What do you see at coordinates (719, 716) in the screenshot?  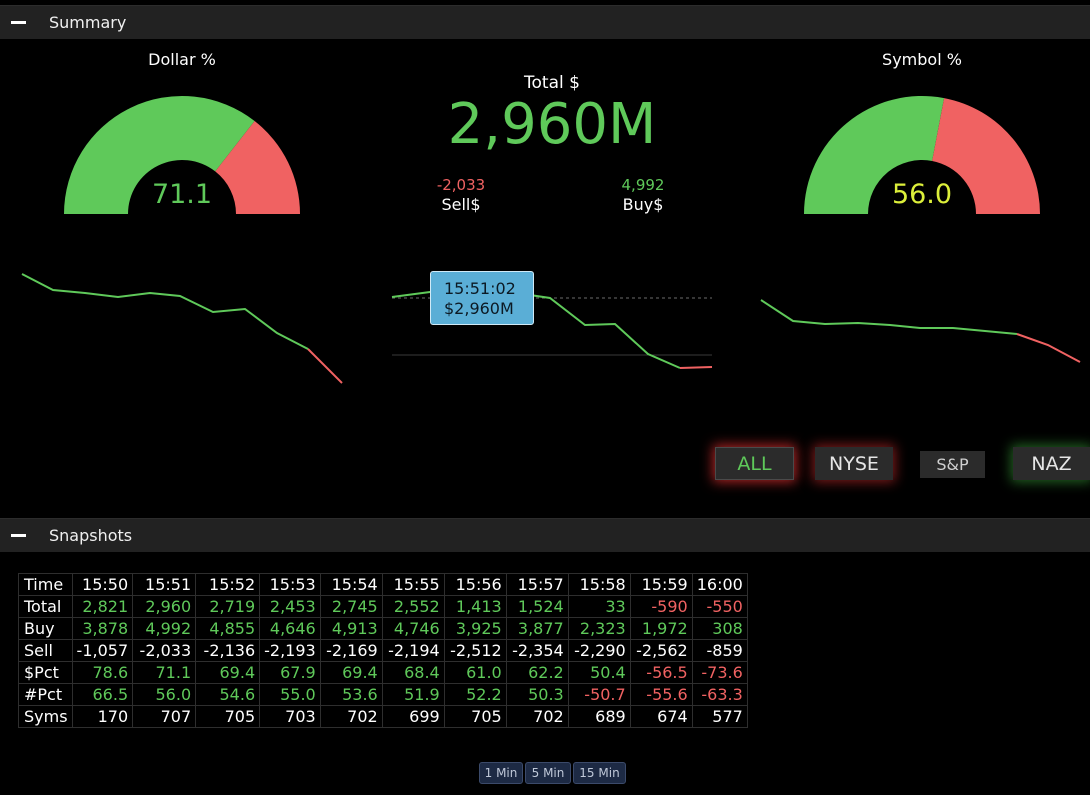 I see `table-cell: 577` at bounding box center [719, 716].